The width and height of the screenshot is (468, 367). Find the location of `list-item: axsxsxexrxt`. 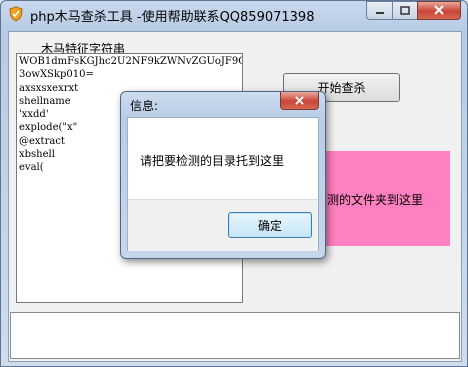

list-item: axsxsxexrxt is located at coordinates (48, 89).